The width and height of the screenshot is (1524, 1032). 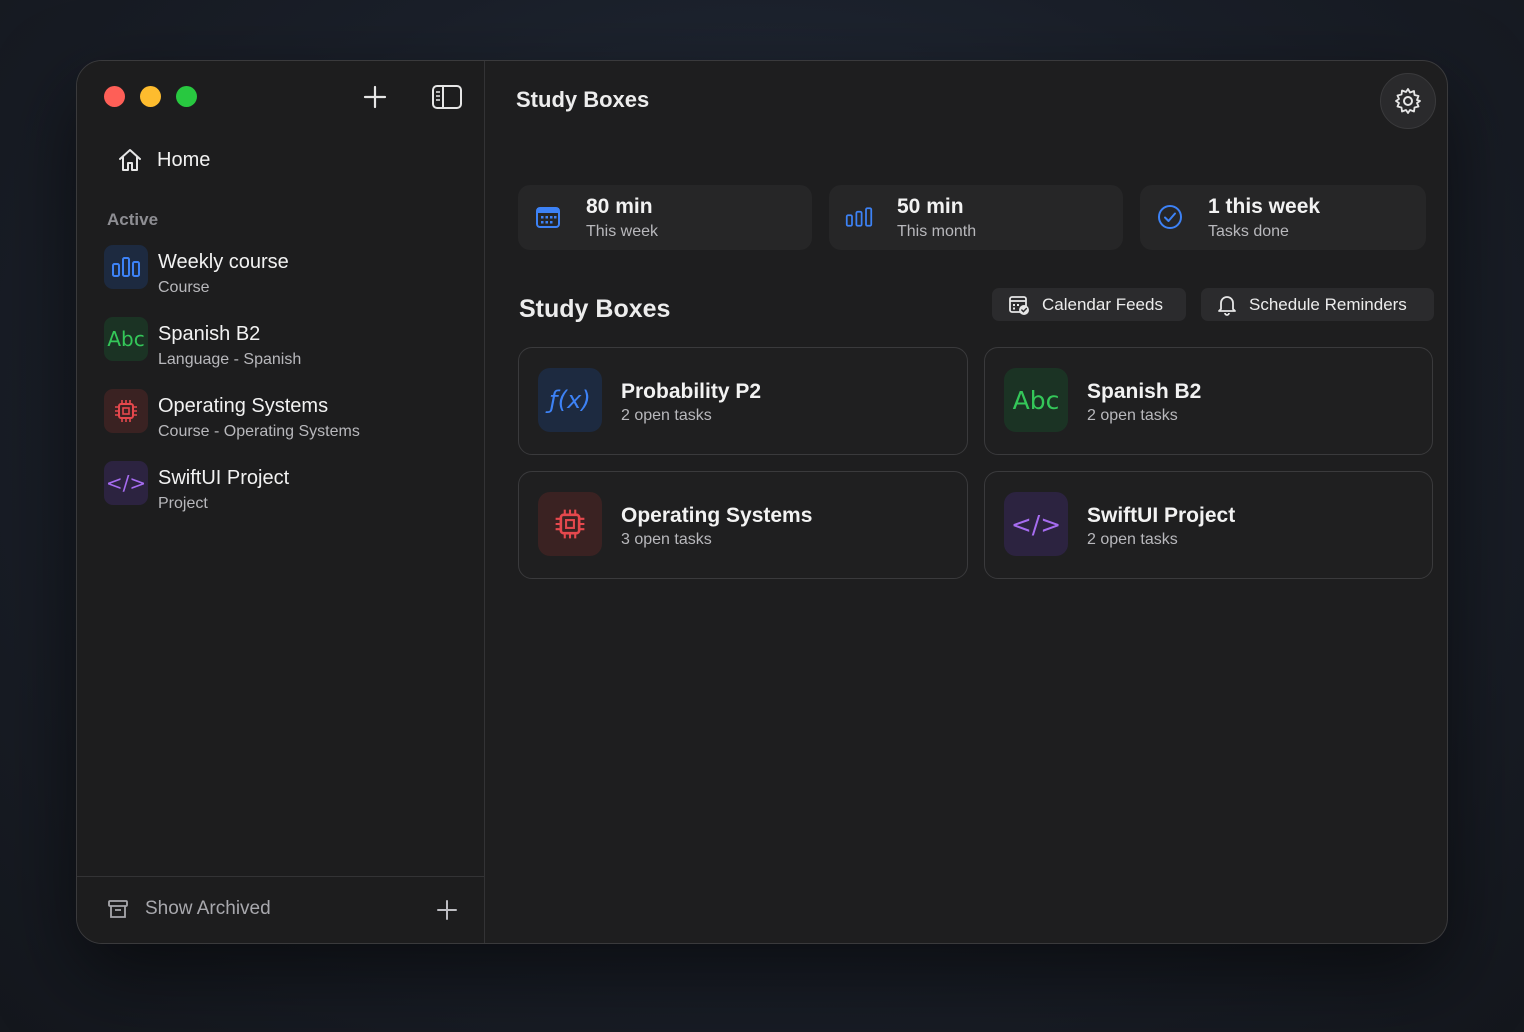 What do you see at coordinates (937, 231) in the screenshot?
I see `stat-label: This month` at bounding box center [937, 231].